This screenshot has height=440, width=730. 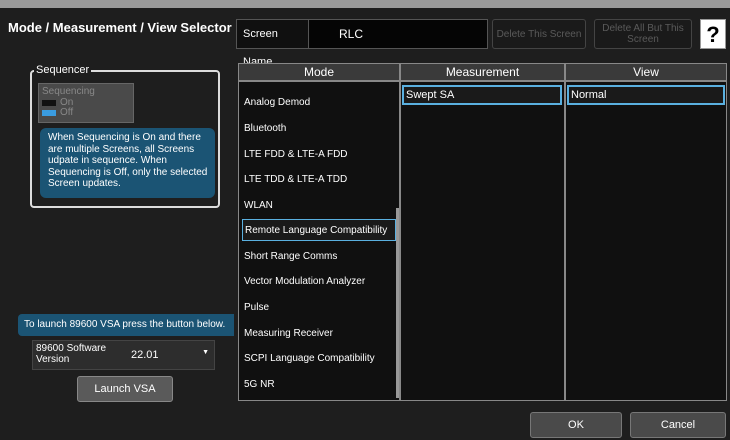 I want to click on software-version-dropdown: 89600 Software Version 22.01 ▼, so click(x=123, y=355).